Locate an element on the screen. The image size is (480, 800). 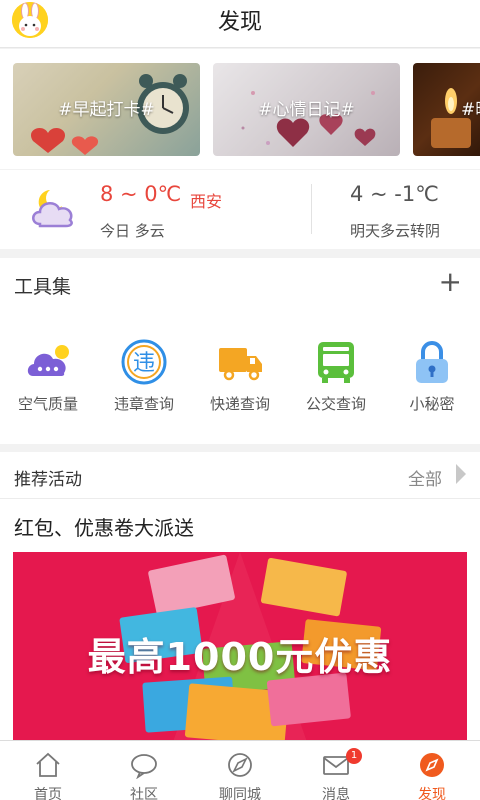
banner-card: #晒 is located at coordinates (446, 109).